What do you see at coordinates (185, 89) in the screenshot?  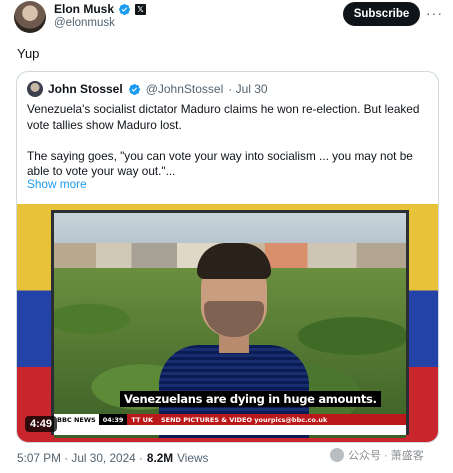 I see `quote-author-handle: @JohnStossel` at bounding box center [185, 89].